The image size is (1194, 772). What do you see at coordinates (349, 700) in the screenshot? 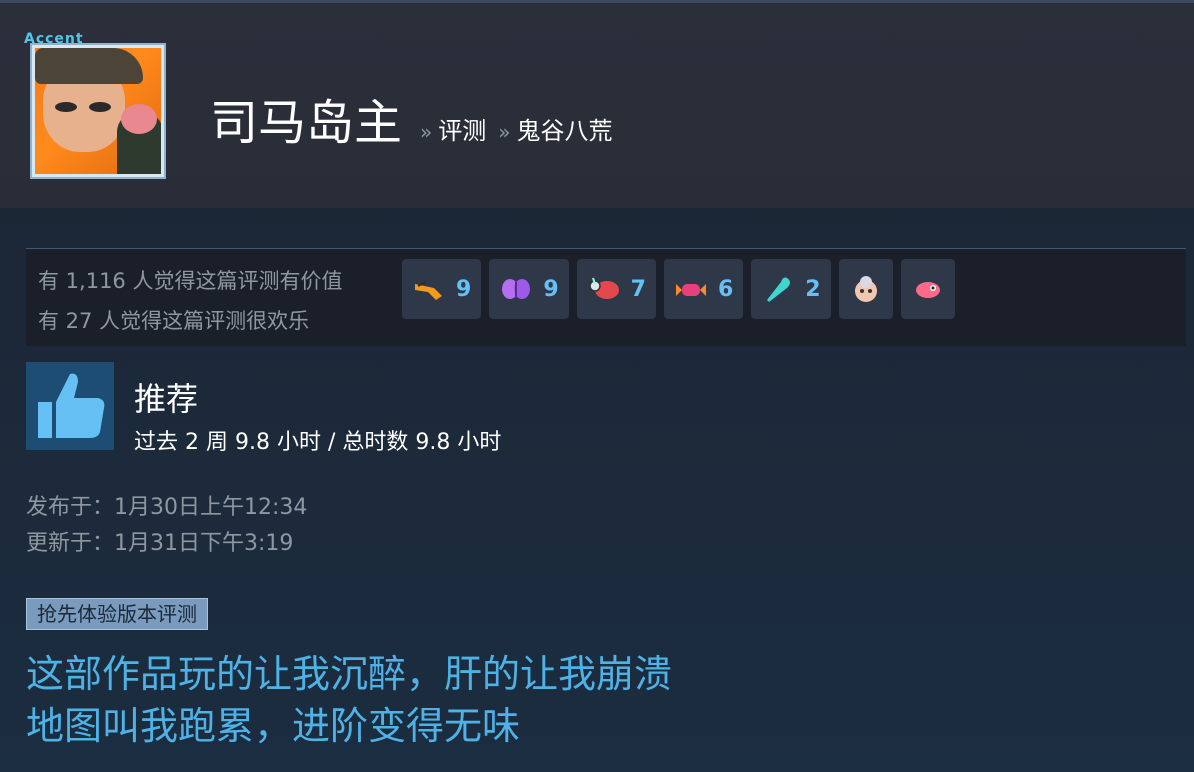
I see `review-body: 这部作品玩的让我沉醉，肝的让我崩溃 地图叫我跑累，进阶变得无味` at bounding box center [349, 700].